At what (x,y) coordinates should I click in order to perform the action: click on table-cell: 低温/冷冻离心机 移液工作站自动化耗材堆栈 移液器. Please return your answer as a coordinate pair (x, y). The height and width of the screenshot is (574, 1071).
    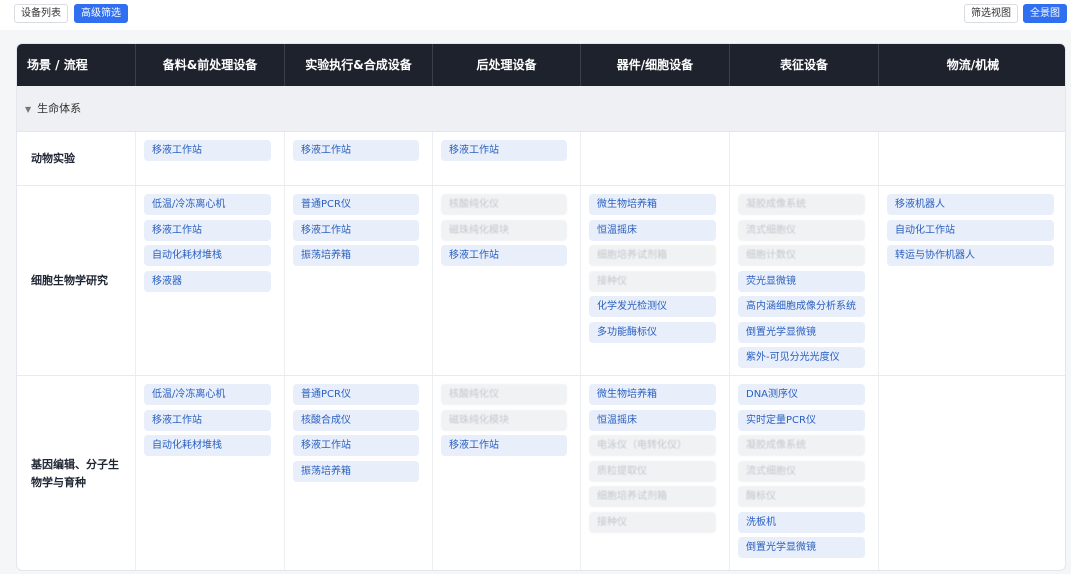
    Looking at the image, I should click on (209, 280).